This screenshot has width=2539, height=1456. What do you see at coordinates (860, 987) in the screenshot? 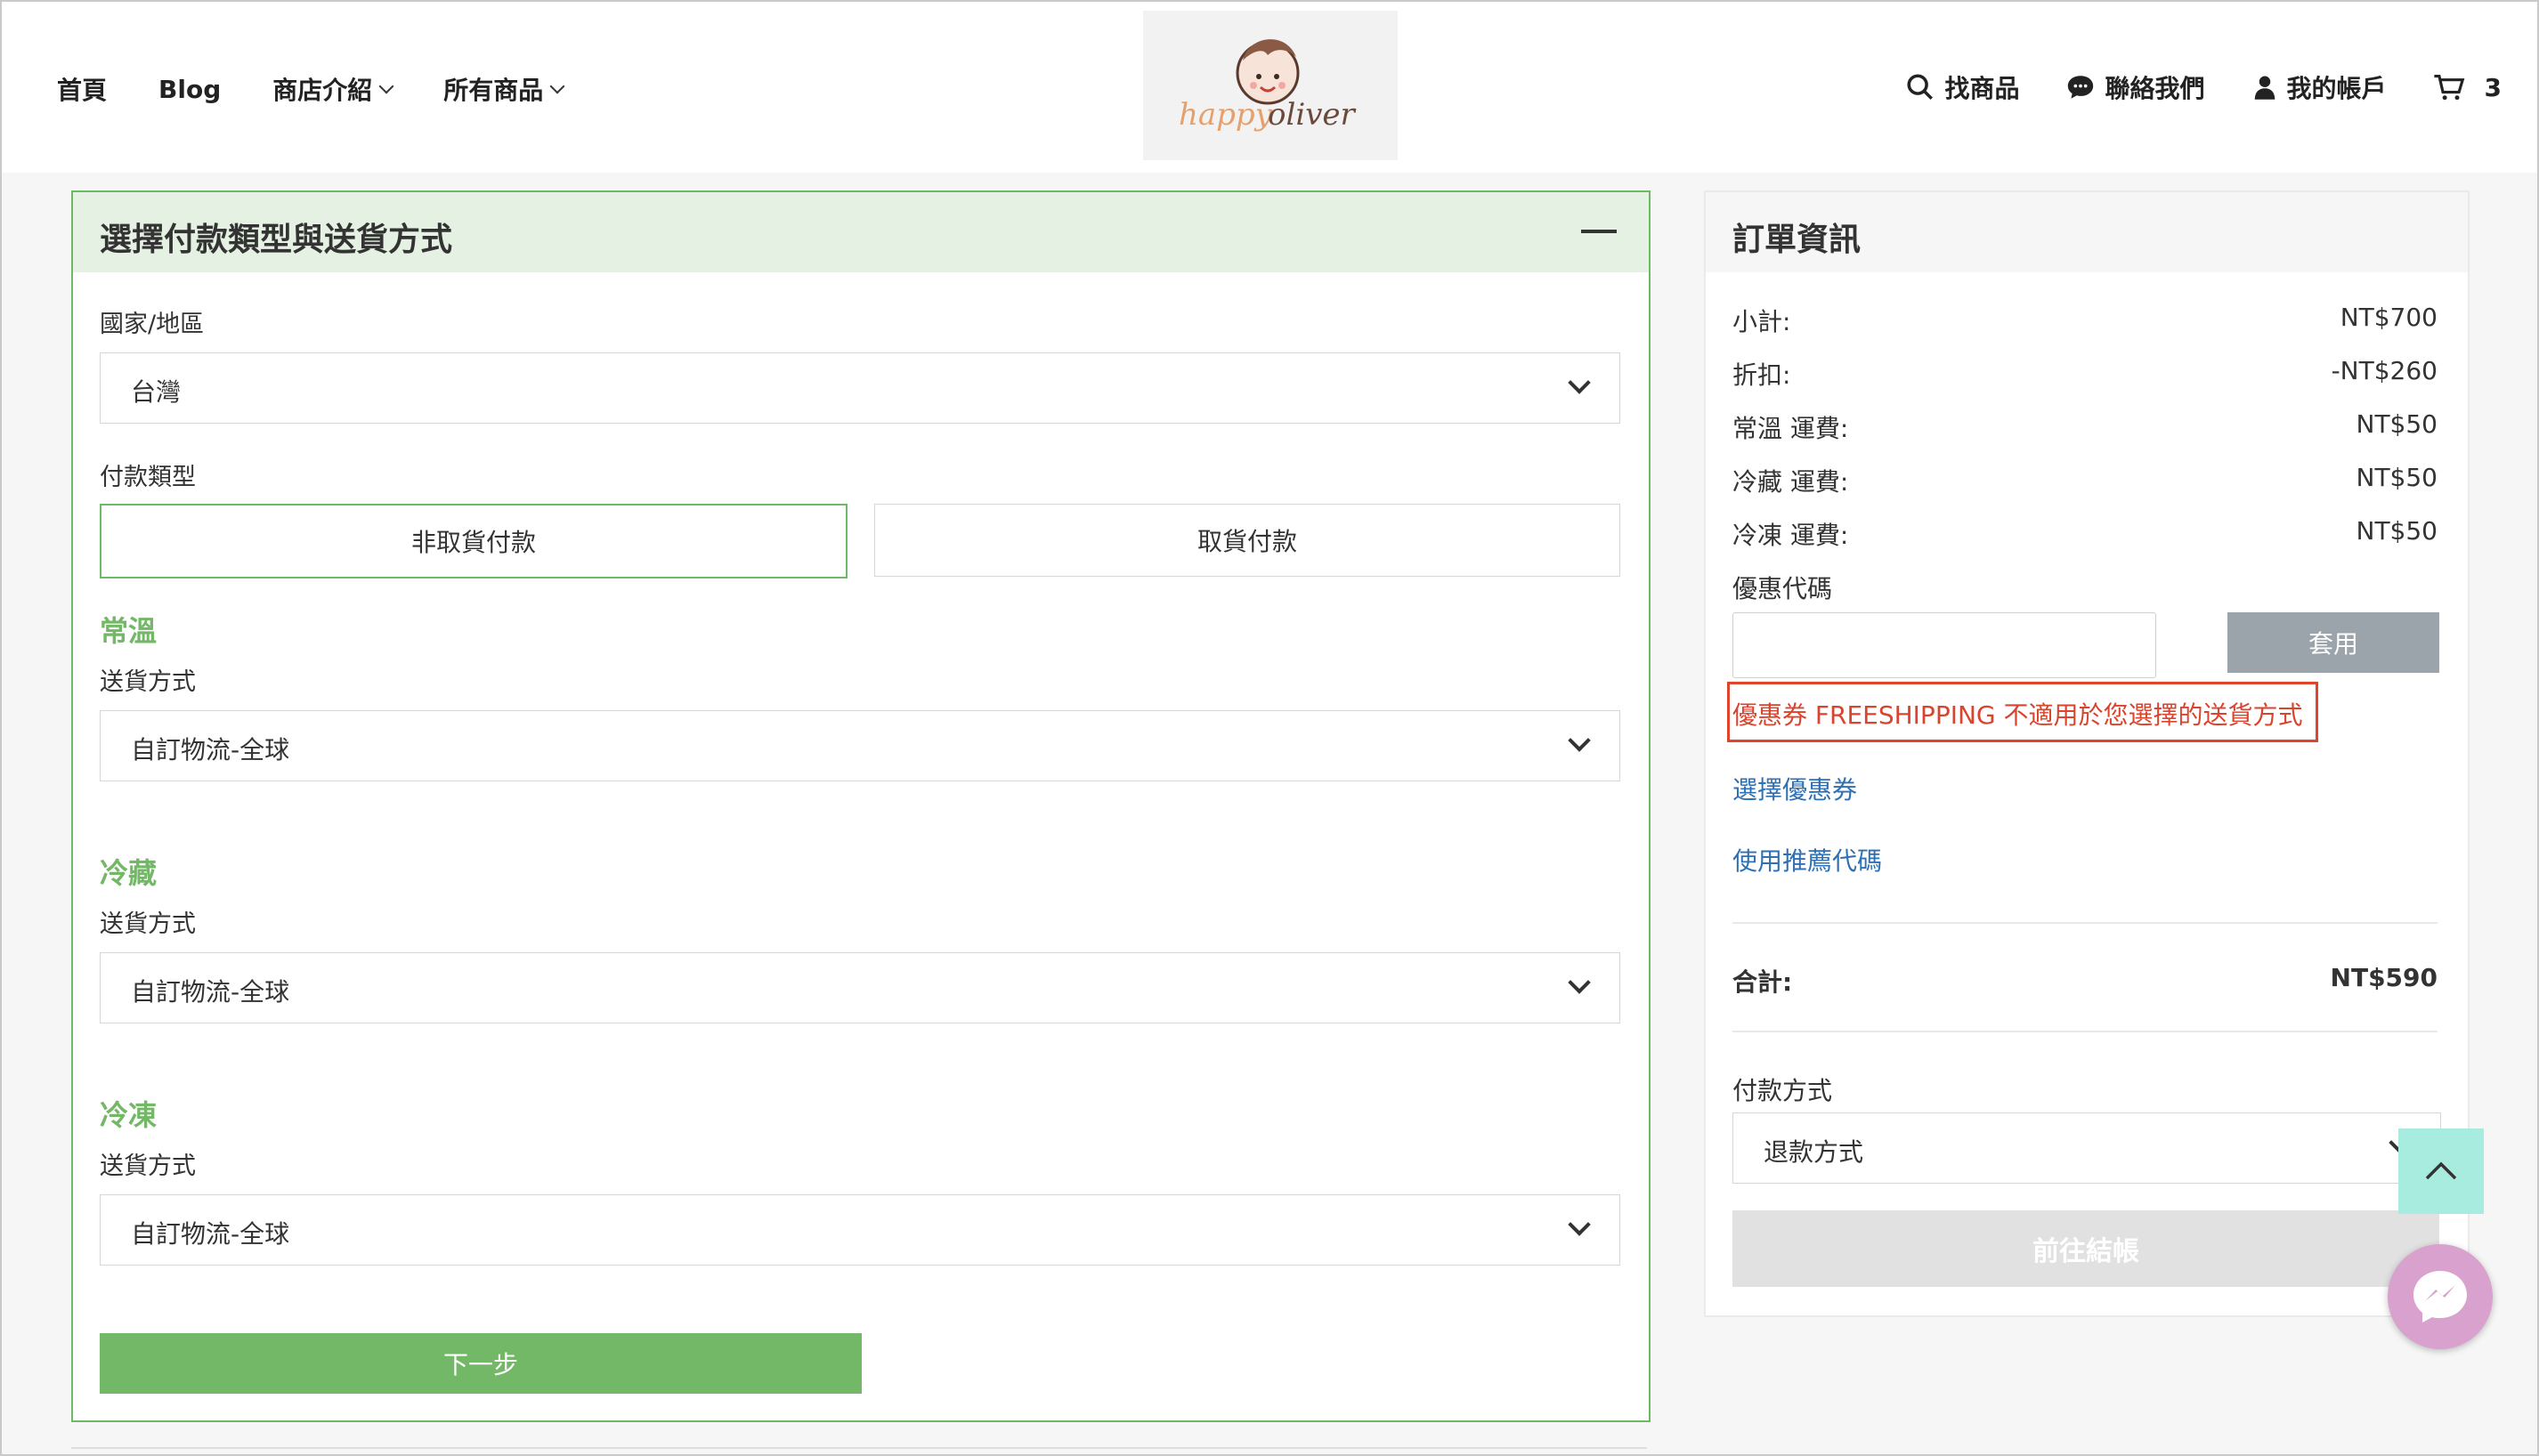
I see `shipping-select-chilled: 自訂物流-全球` at bounding box center [860, 987].